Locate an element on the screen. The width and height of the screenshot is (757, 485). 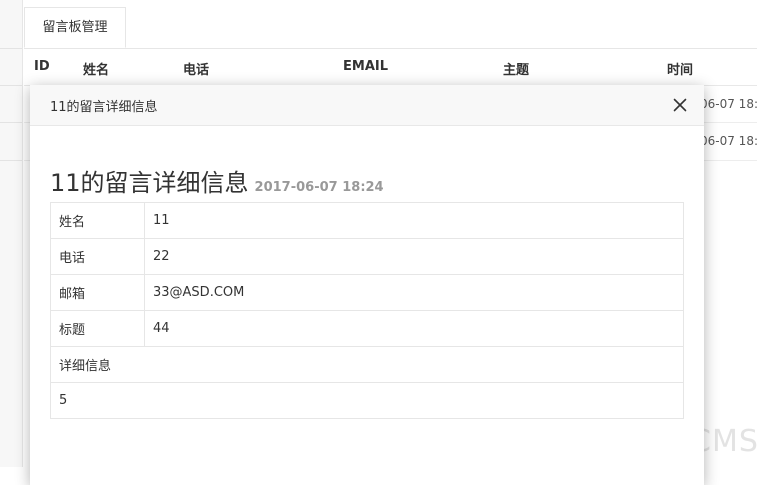
detail-info-label: 详细信息 is located at coordinates (367, 364).